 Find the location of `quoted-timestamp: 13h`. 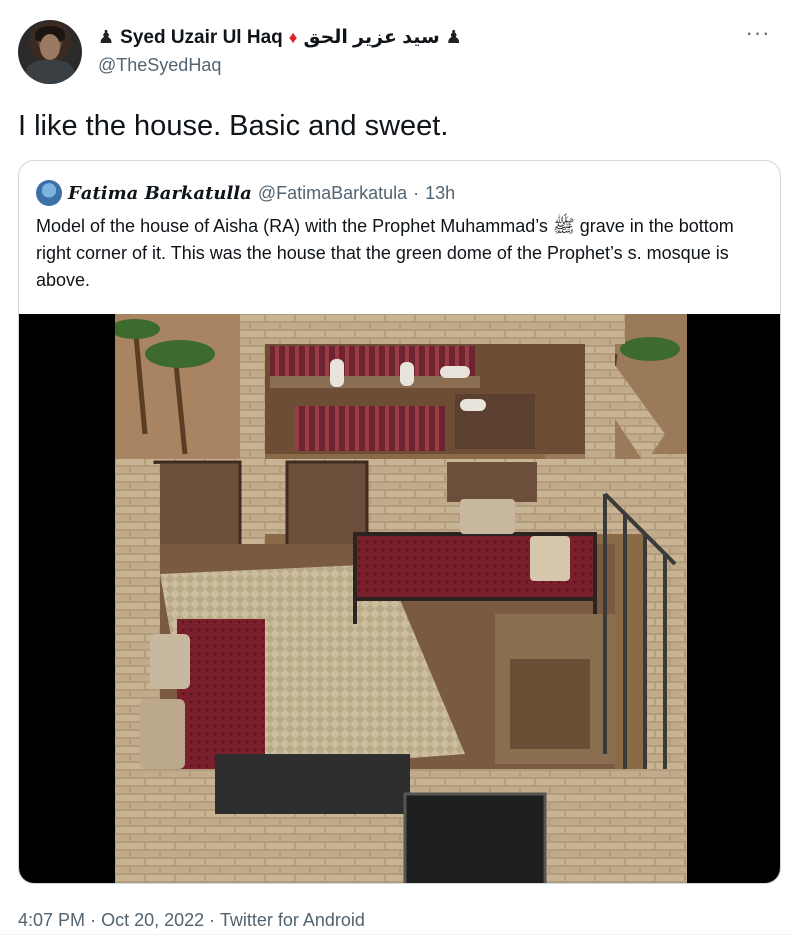

quoted-timestamp: 13h is located at coordinates (440, 193).